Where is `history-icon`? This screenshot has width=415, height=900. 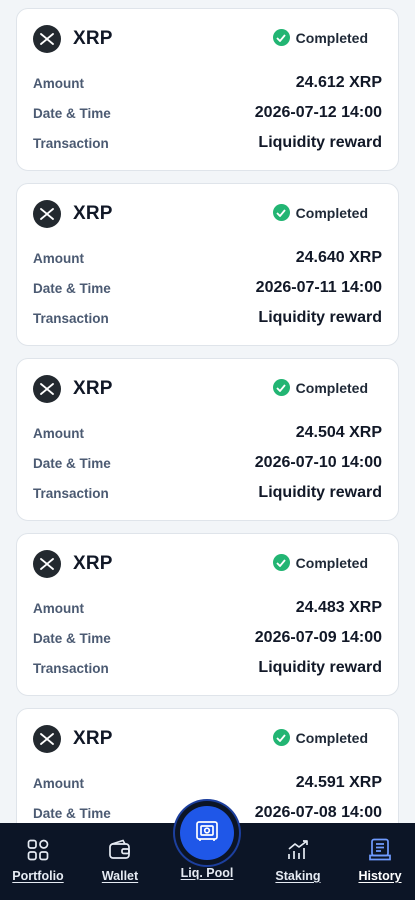 history-icon is located at coordinates (380, 850).